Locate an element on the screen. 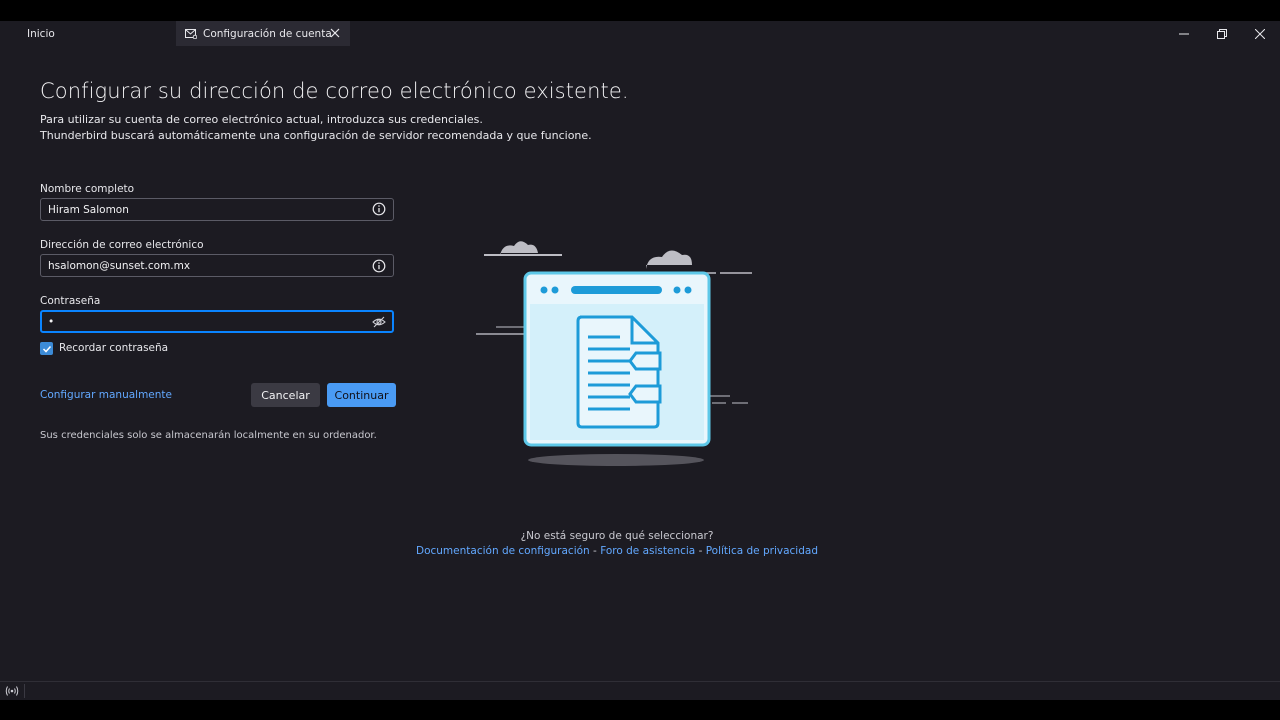 The width and height of the screenshot is (1280, 720). privacy-policy-link: Política de privacidad is located at coordinates (762, 551).